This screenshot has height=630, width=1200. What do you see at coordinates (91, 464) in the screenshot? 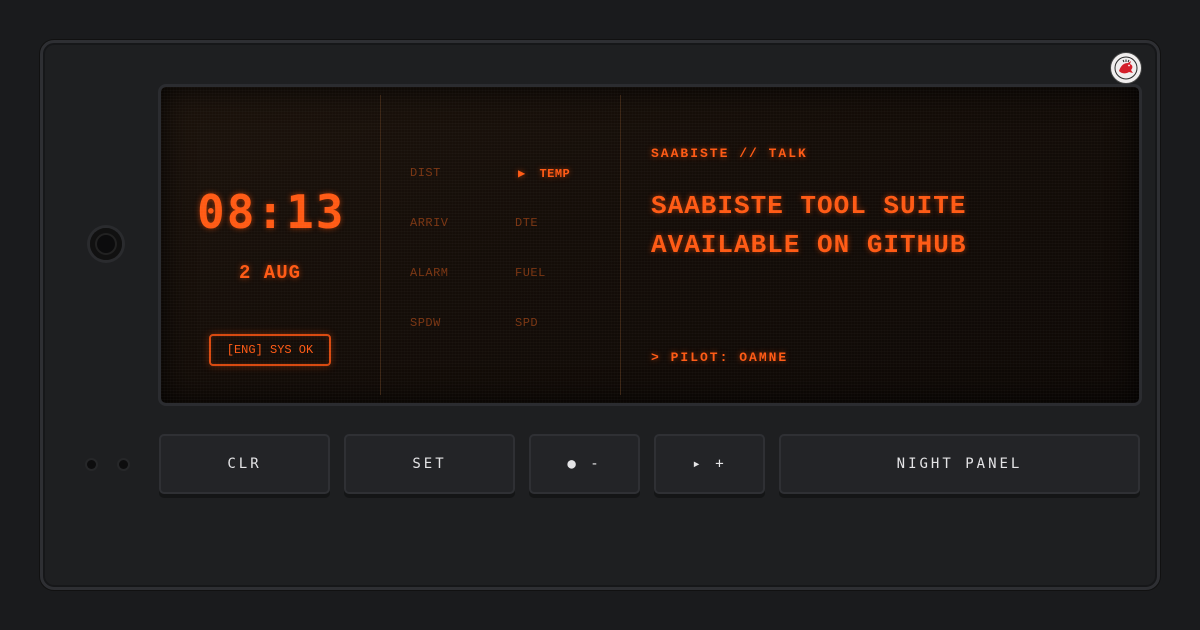
I see `indicator-led-left` at bounding box center [91, 464].